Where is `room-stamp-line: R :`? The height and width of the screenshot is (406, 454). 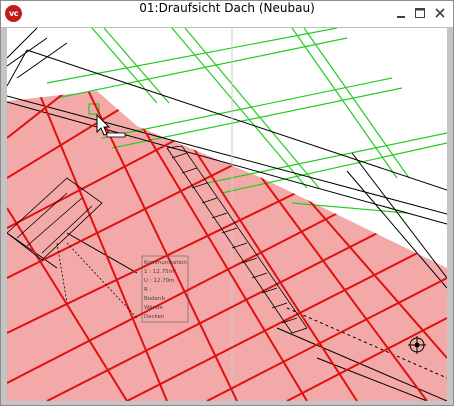 room-stamp-line: R : is located at coordinates (148, 290).